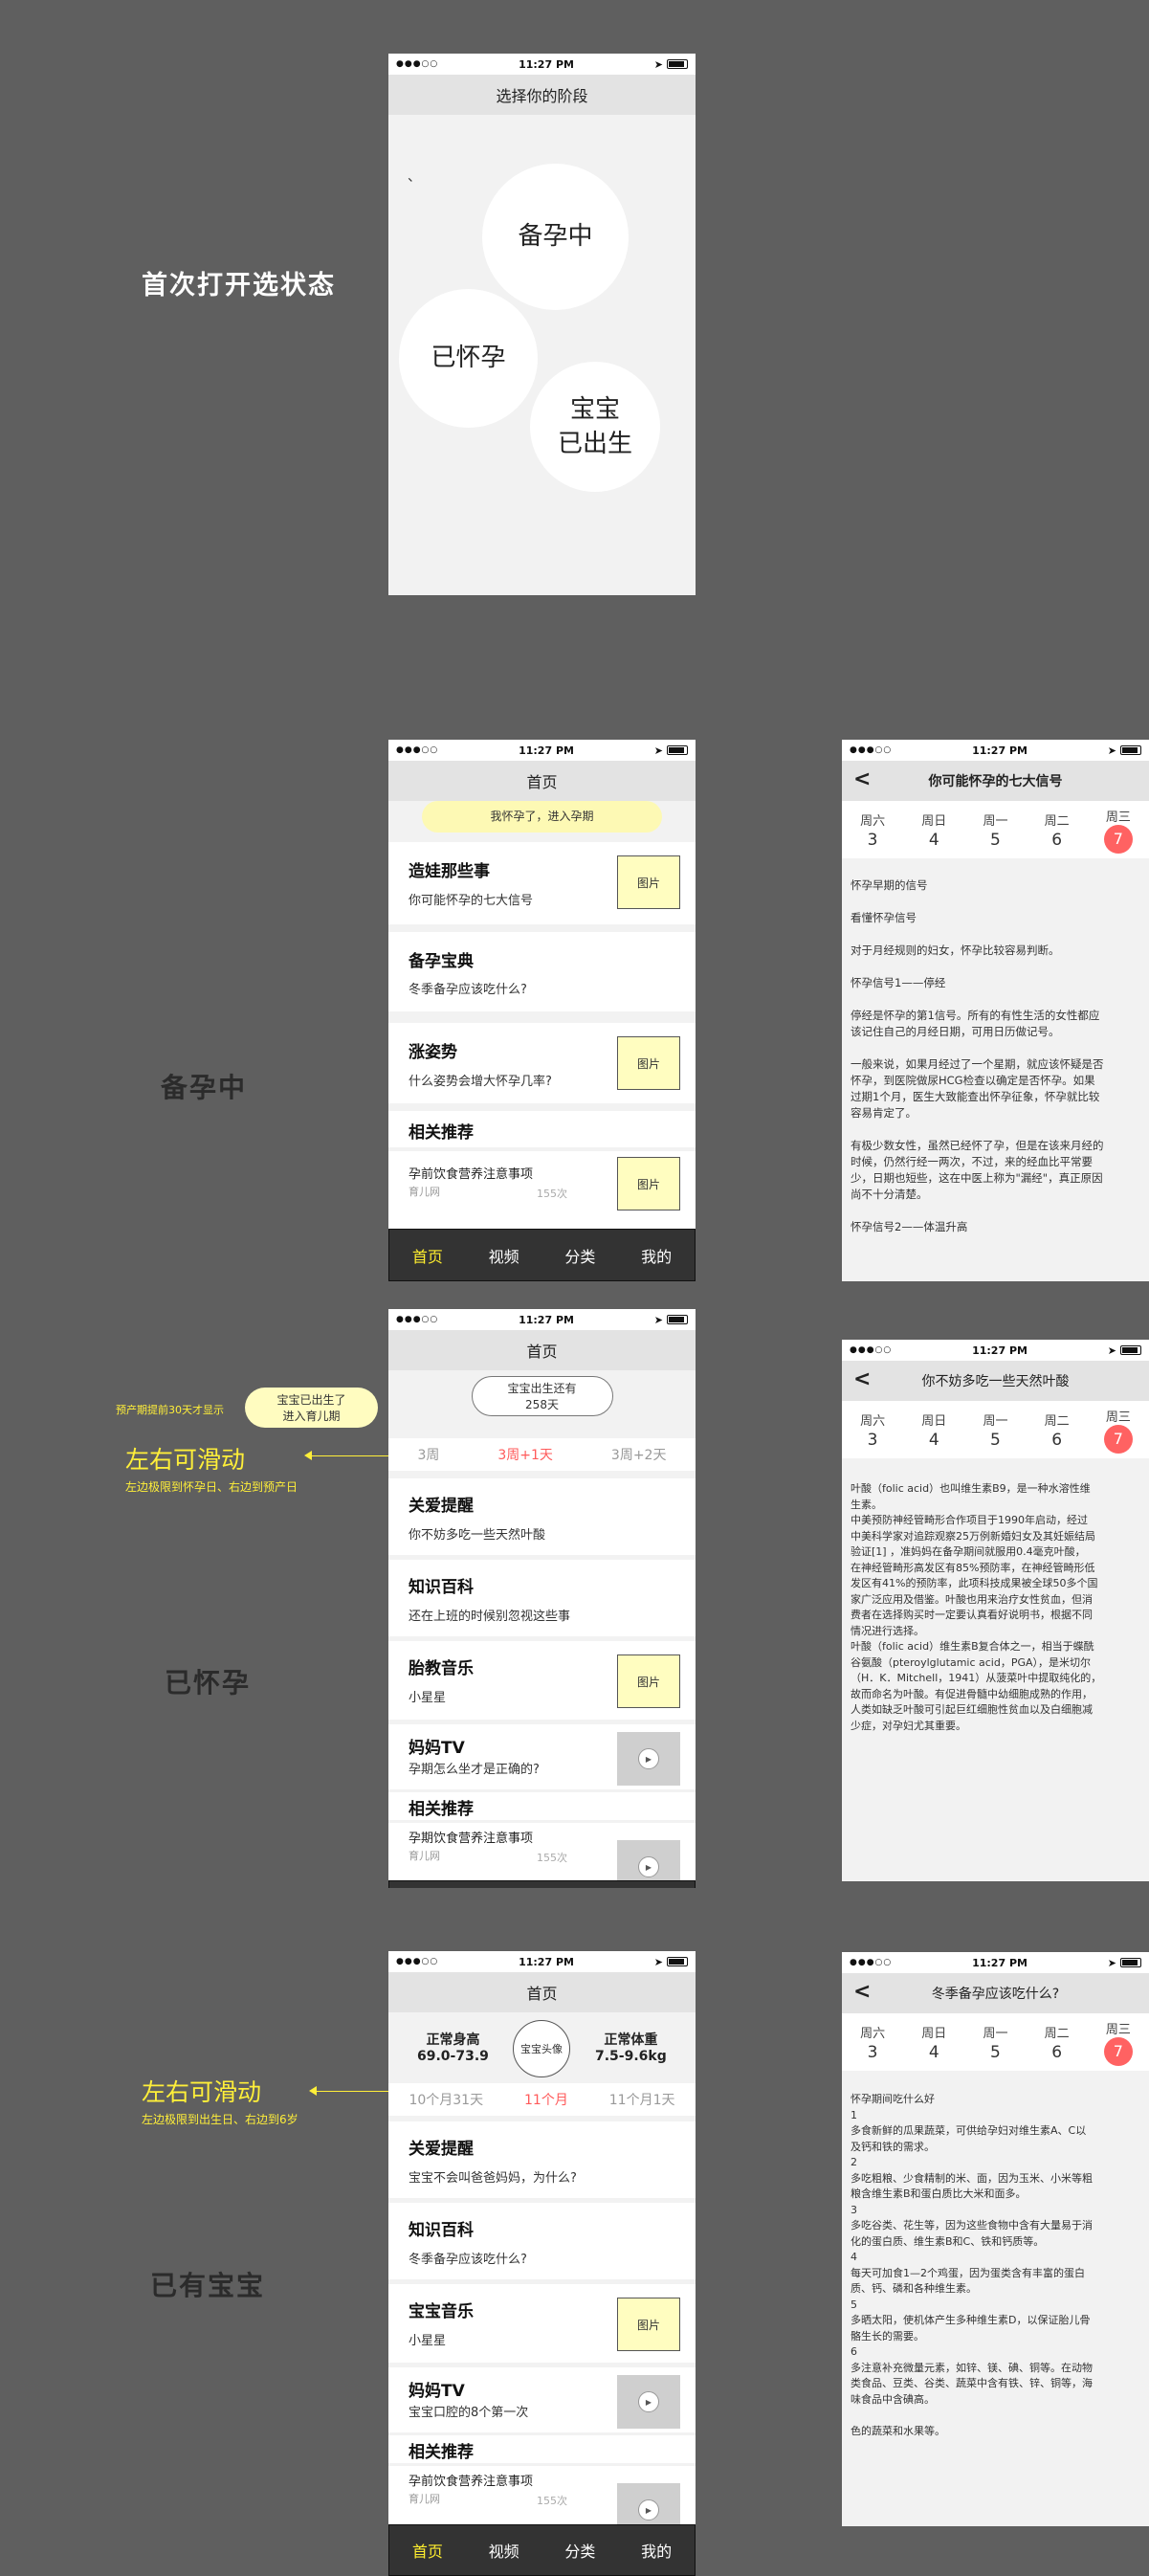 The image size is (1149, 2576). What do you see at coordinates (542, 971) in the screenshot?
I see `card-prep-guide: 备孕宝典 冬季备孕应该吃什么?` at bounding box center [542, 971].